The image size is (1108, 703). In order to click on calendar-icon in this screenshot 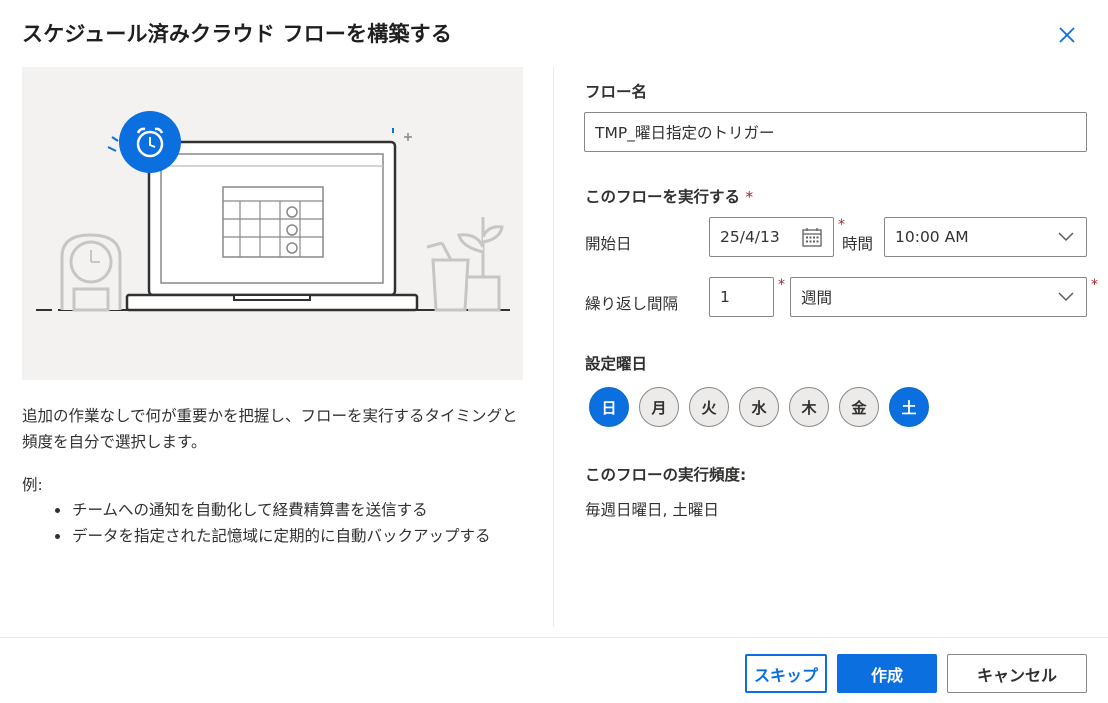, I will do `click(812, 237)`.